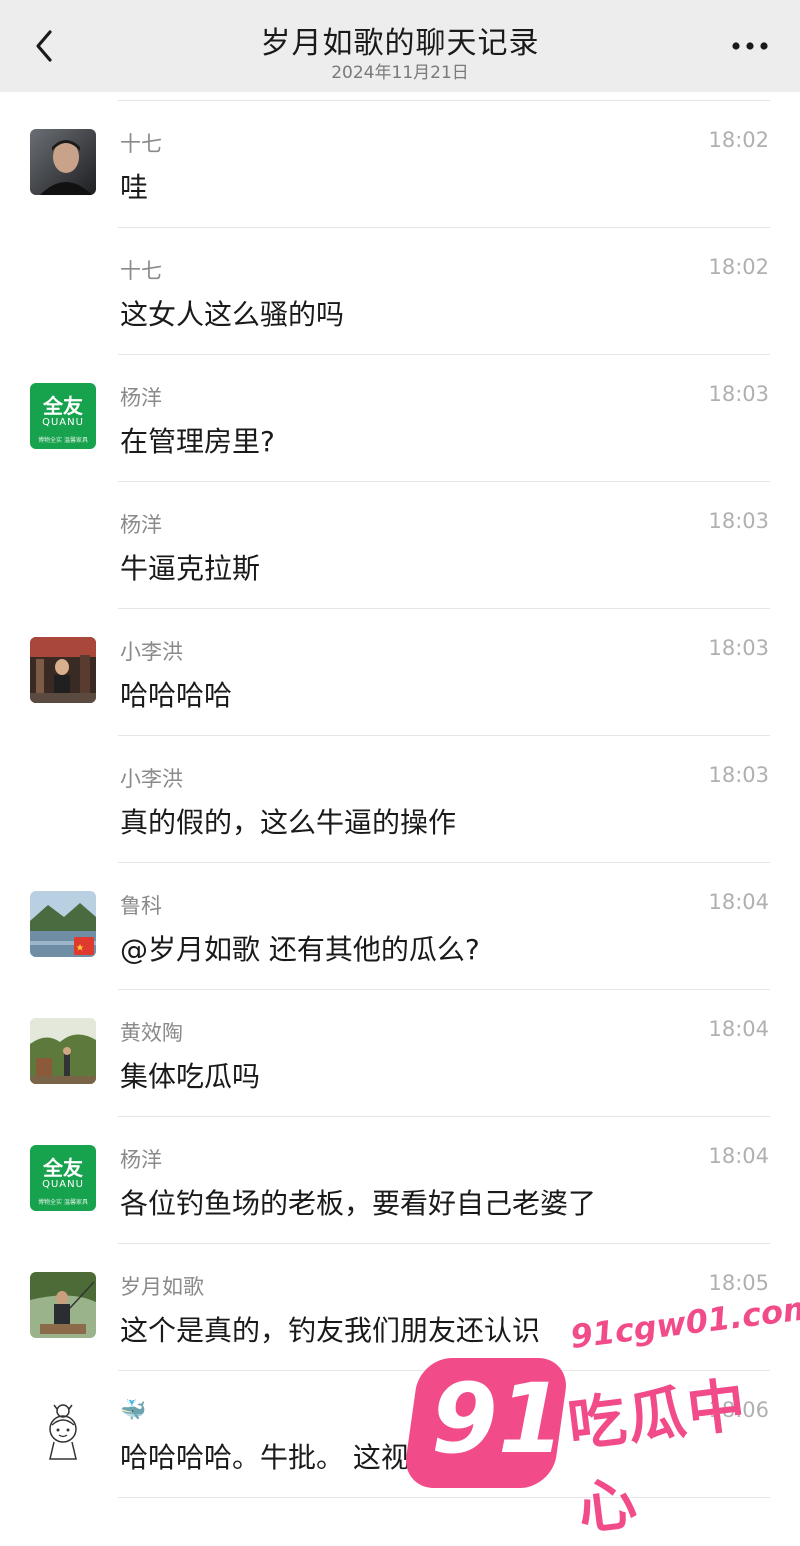 Image resolution: width=800 pixels, height=1546 pixels. What do you see at coordinates (197, 441) in the screenshot?
I see `message-text: 在管理房里?` at bounding box center [197, 441].